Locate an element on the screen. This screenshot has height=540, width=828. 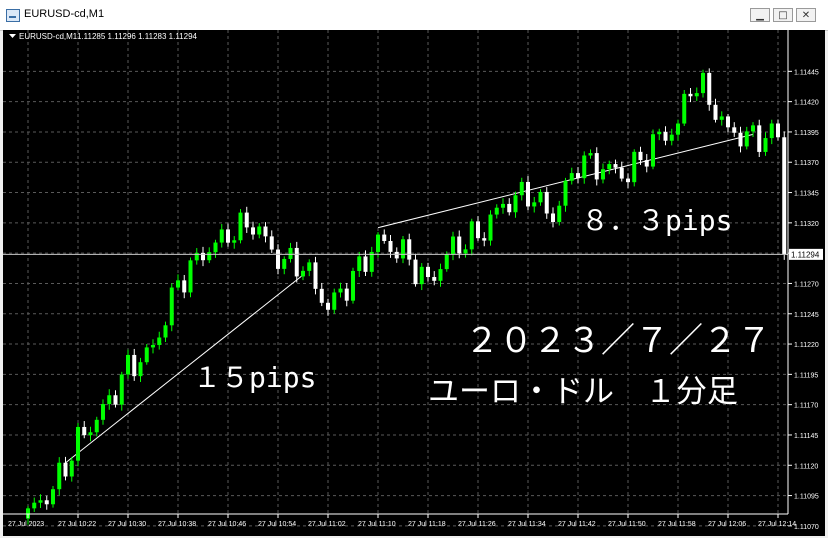
price-tick-label: 1.11445 is located at coordinates (806, 72).